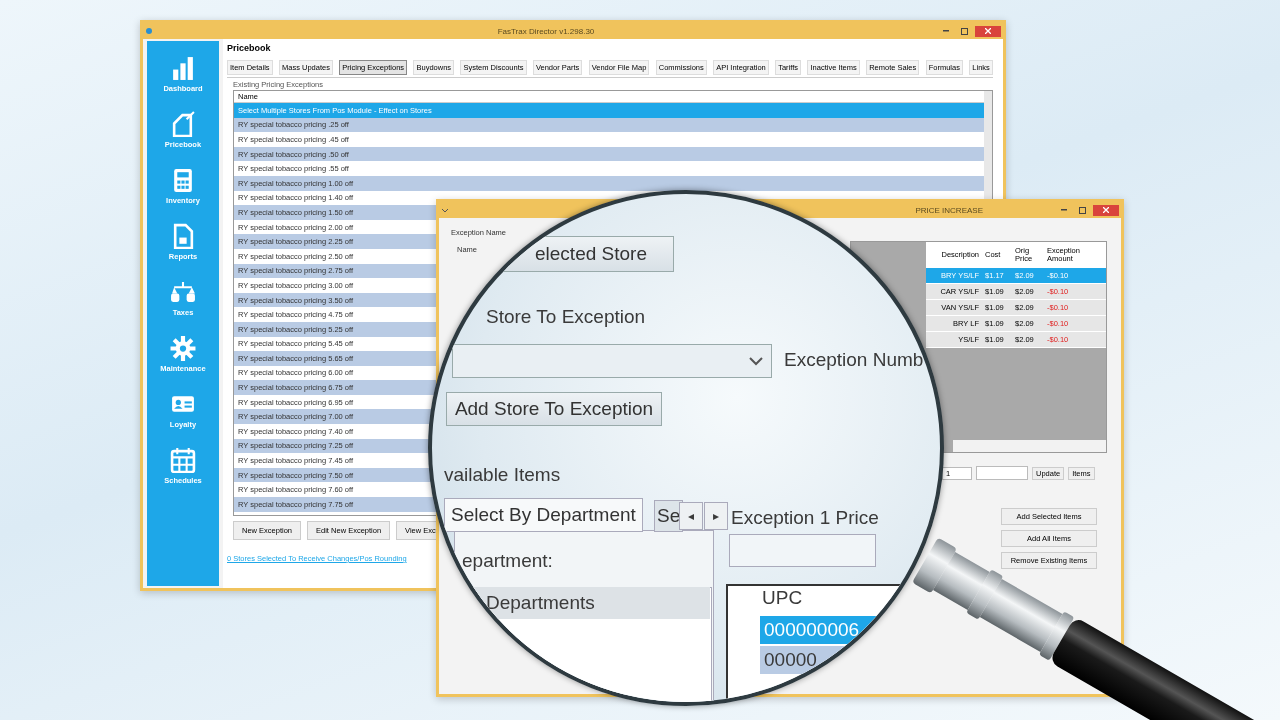 This screenshot has width=1280, height=720. Describe the element at coordinates (805, 518) in the screenshot. I see `field-label: Exception 1 Price` at that location.